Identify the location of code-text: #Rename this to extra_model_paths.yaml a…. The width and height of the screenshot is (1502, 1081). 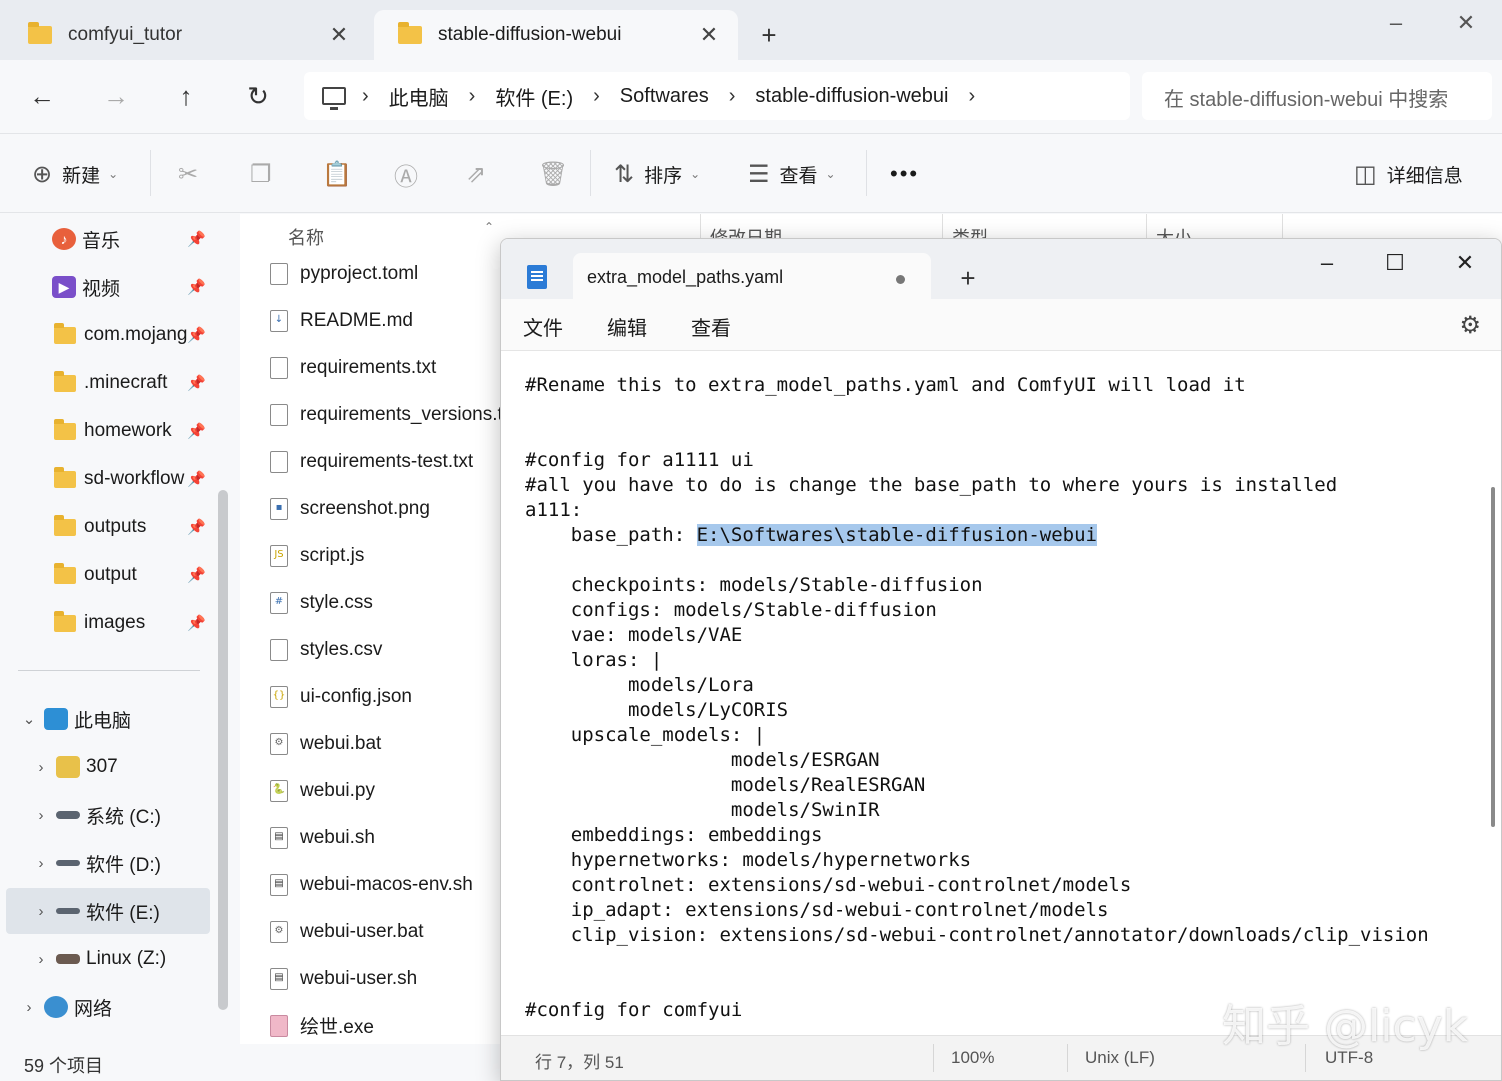
(931, 460).